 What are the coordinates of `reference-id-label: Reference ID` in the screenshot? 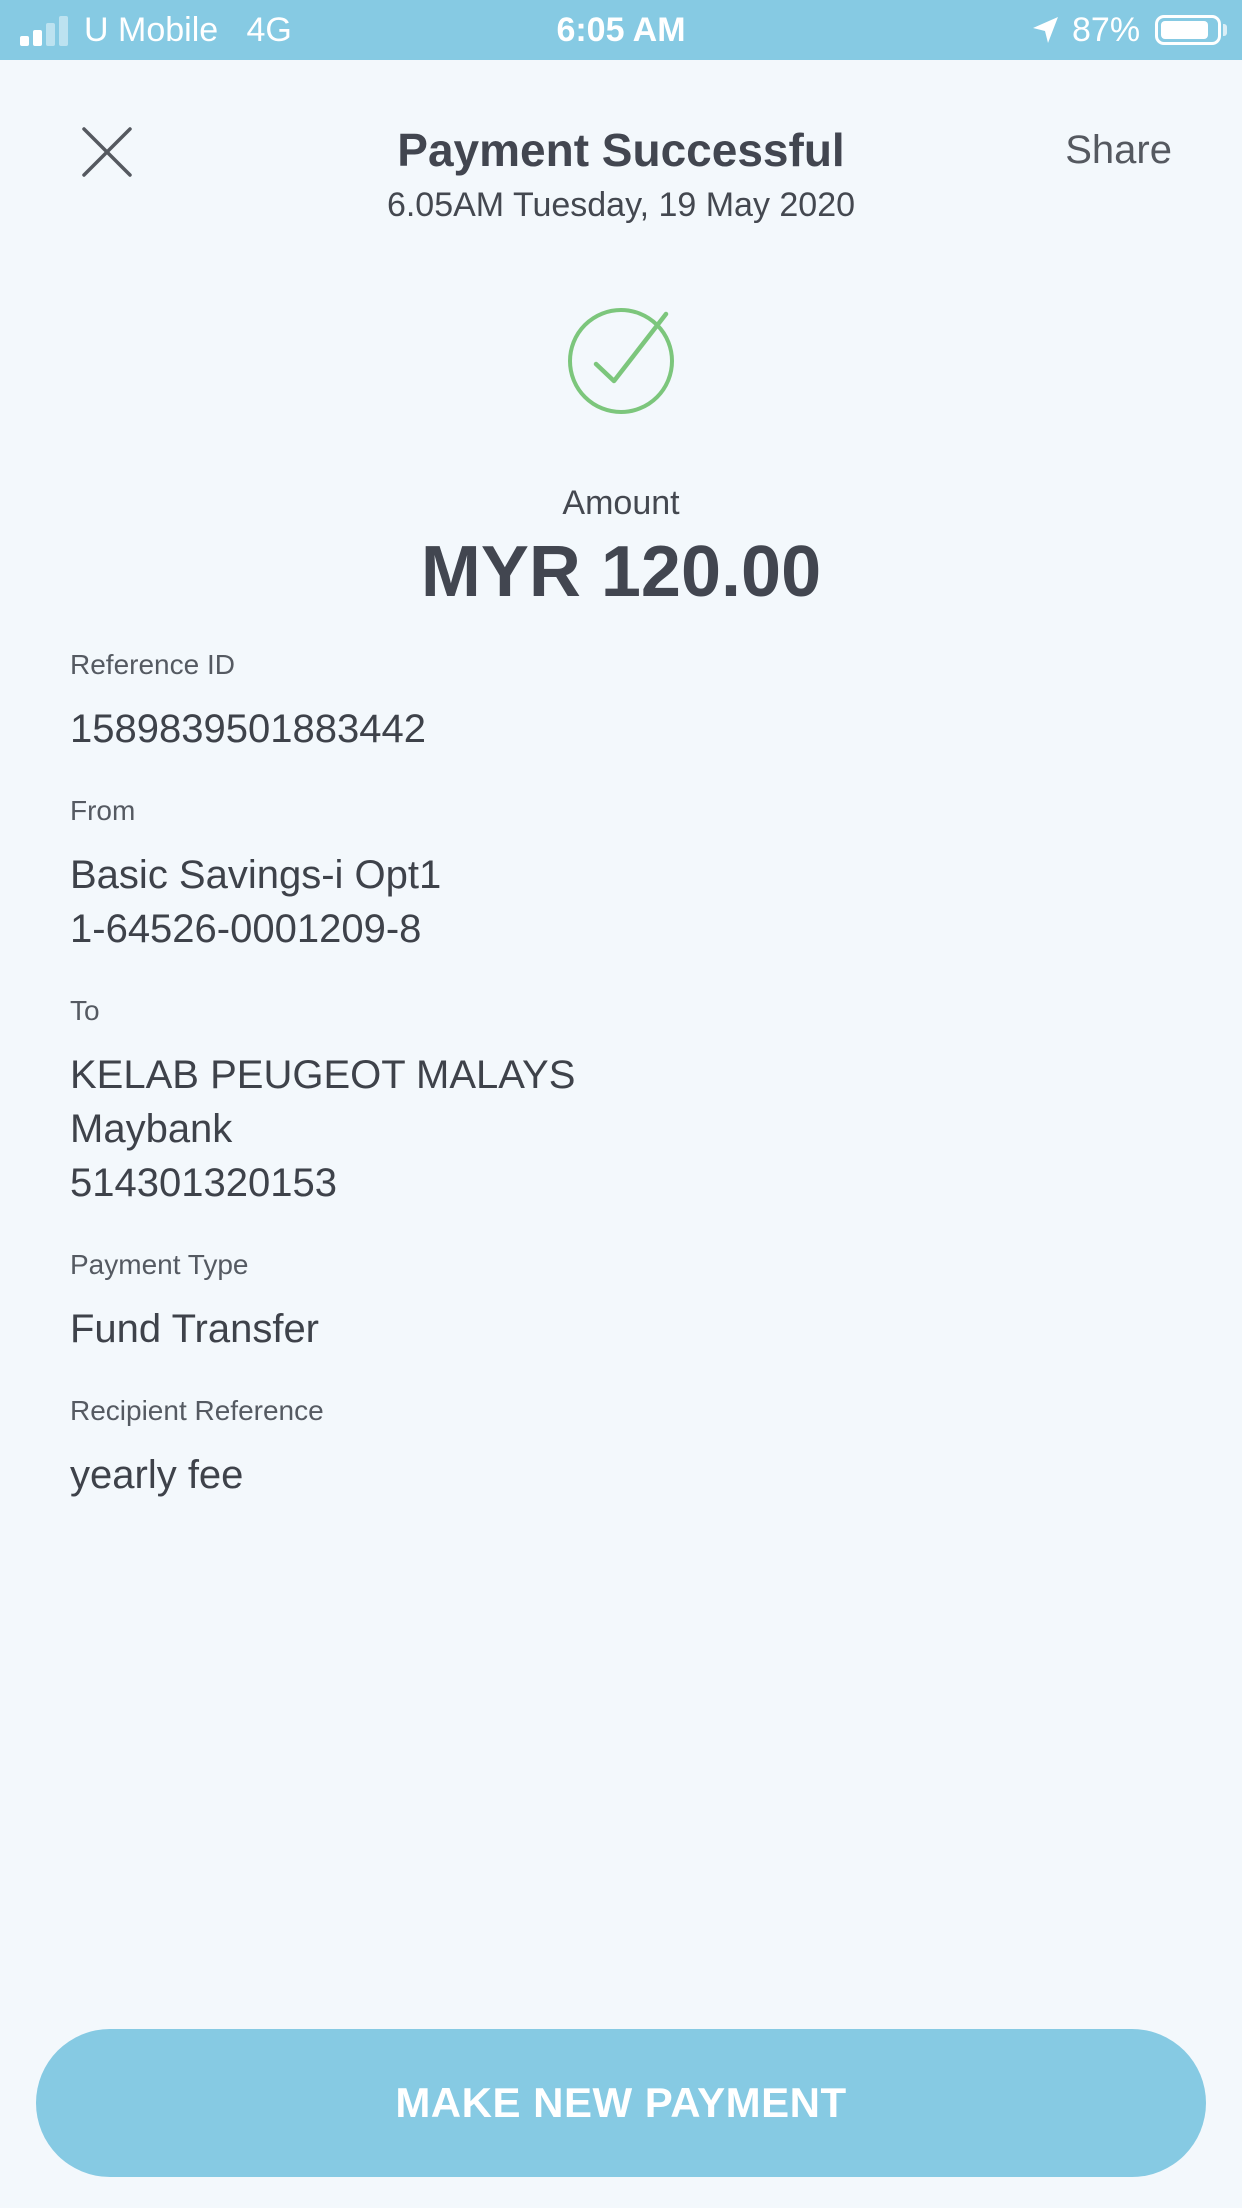 It's located at (152, 664).